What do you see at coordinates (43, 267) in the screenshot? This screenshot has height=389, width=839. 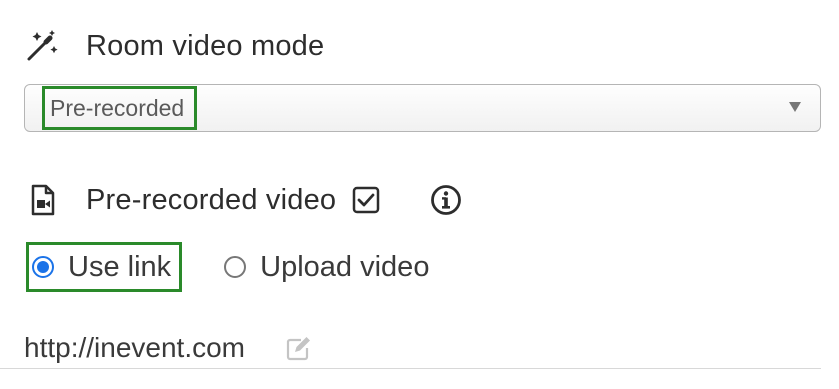 I see `radio-use-link-circle` at bounding box center [43, 267].